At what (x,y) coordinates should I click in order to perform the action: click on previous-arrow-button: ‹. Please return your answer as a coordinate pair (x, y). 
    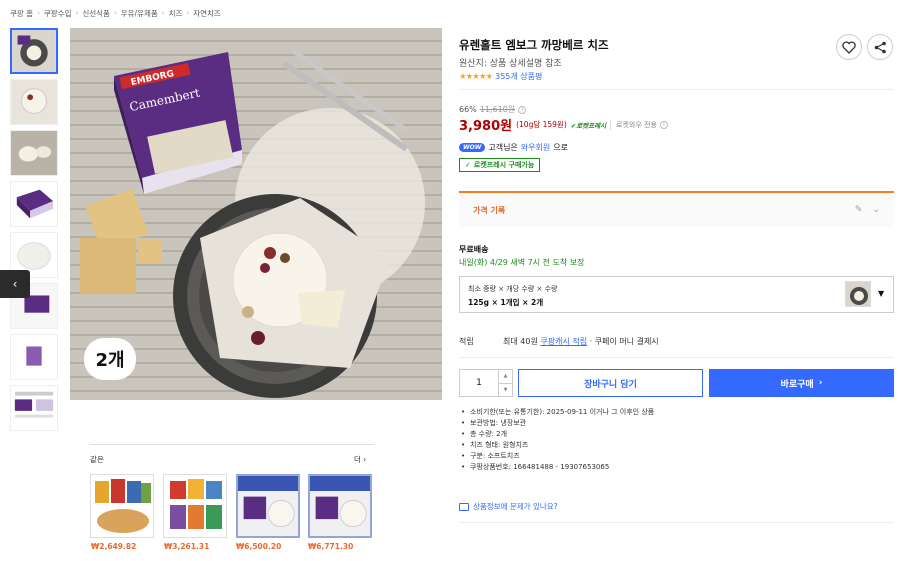
    Looking at the image, I should click on (15, 284).